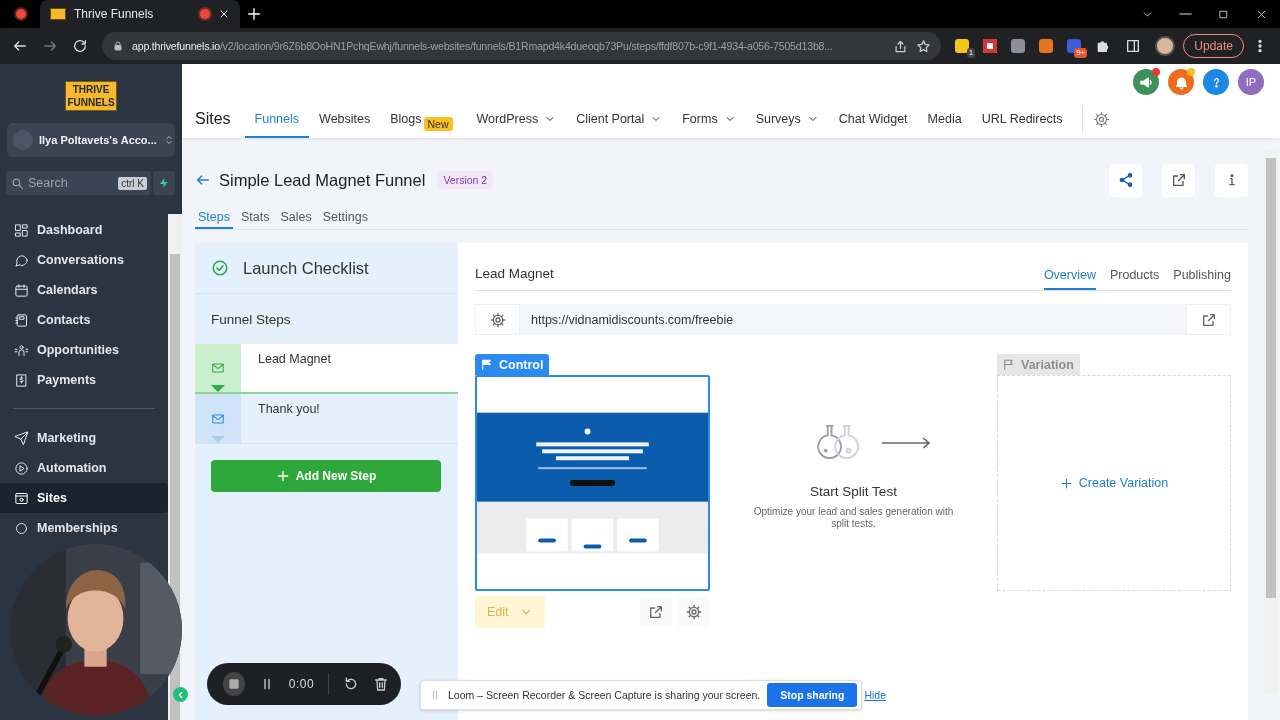  Describe the element at coordinates (132, 183) in the screenshot. I see `shortcut-key: ctrl K` at that location.